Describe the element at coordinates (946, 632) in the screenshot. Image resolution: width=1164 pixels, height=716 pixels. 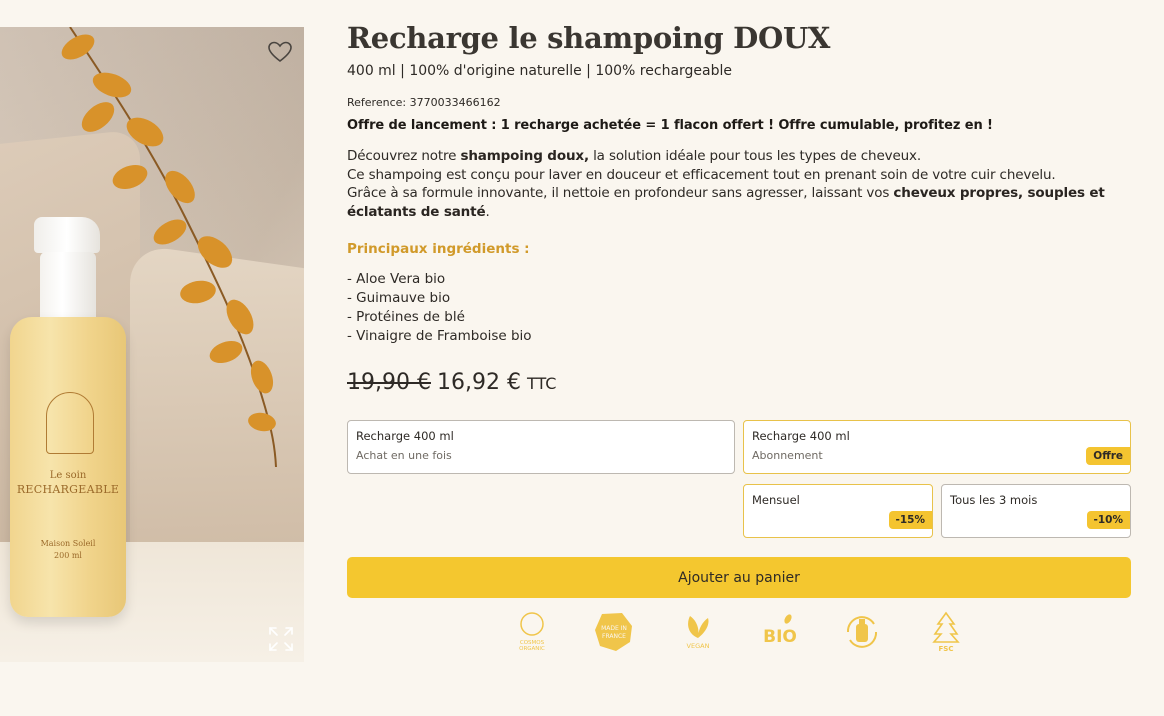
I see `fsc-icon: FSC` at that location.